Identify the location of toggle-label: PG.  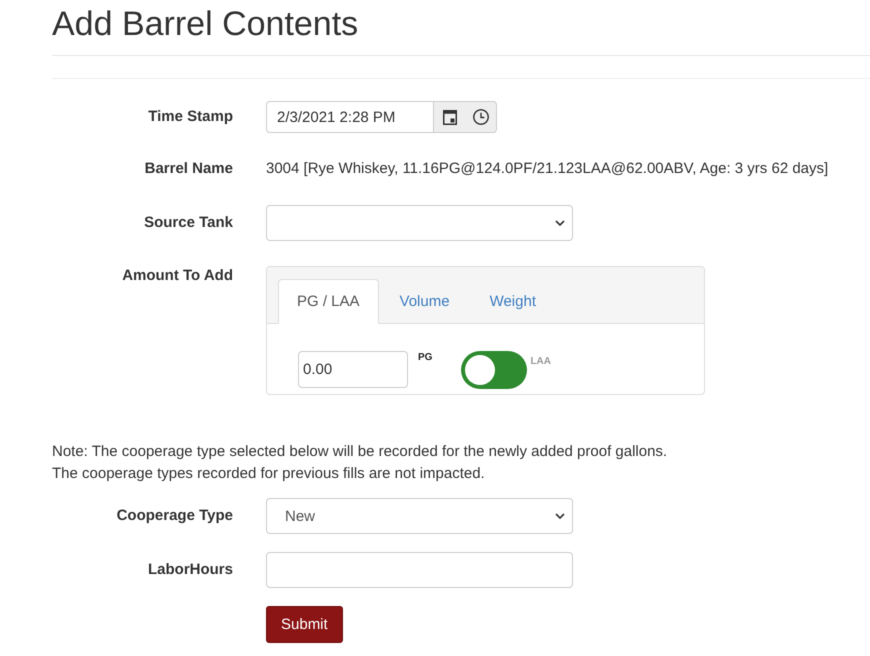
(425, 358).